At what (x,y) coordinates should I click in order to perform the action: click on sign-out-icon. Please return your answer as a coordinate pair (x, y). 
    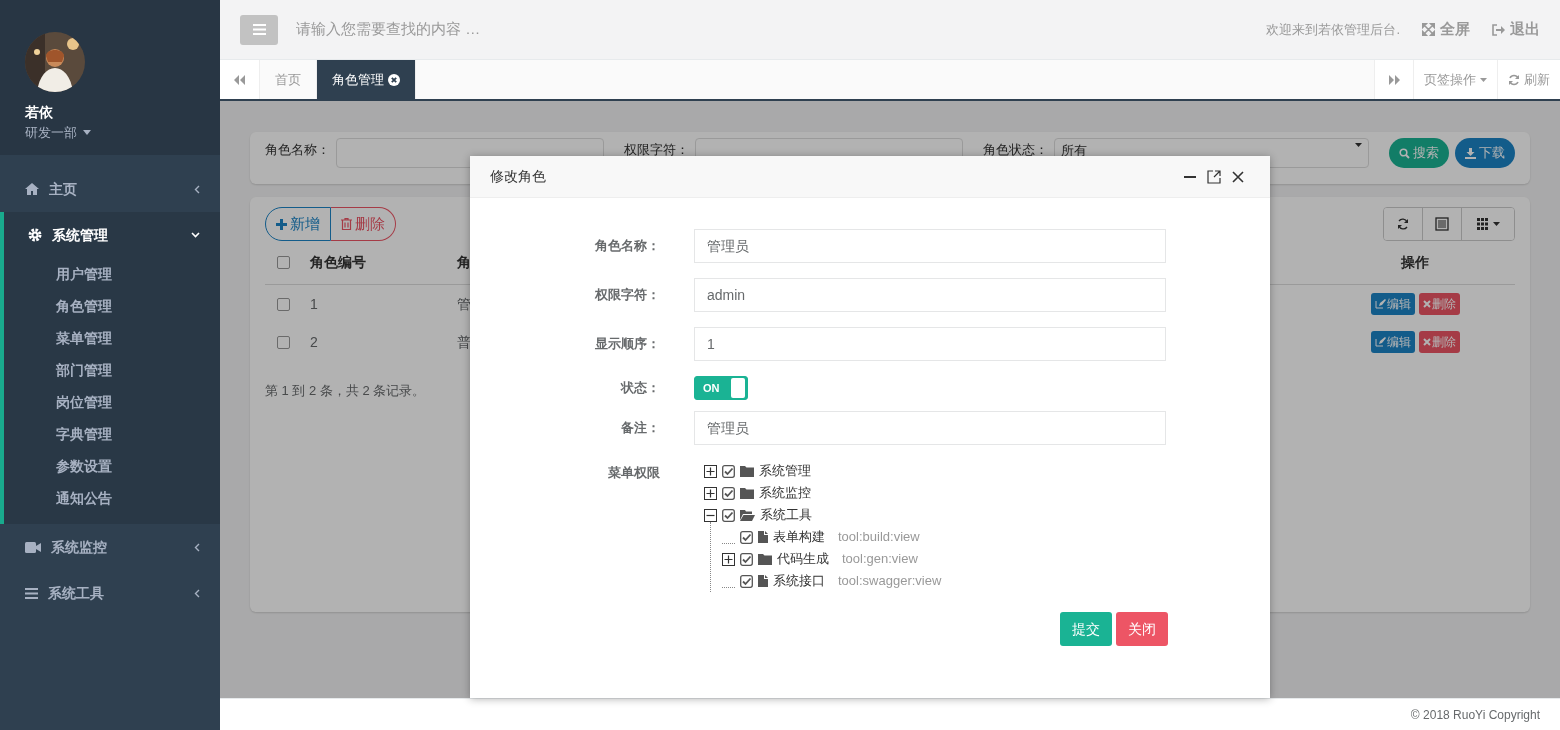
    Looking at the image, I should click on (1498, 29).